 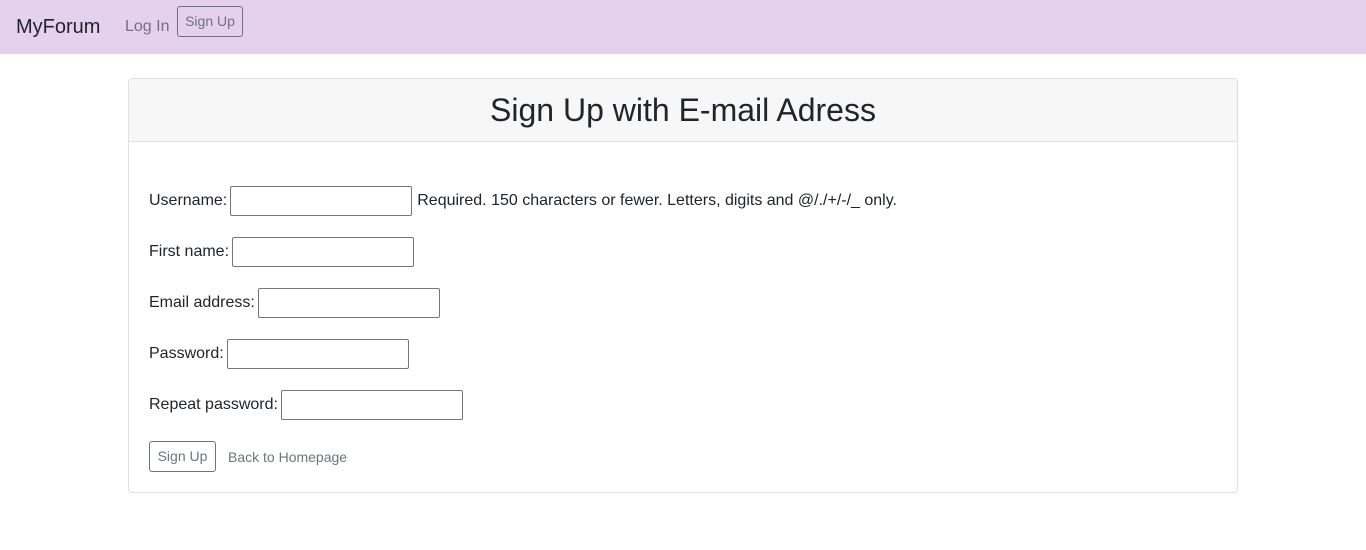 What do you see at coordinates (58, 27) in the screenshot?
I see `brand-link: MyForum` at bounding box center [58, 27].